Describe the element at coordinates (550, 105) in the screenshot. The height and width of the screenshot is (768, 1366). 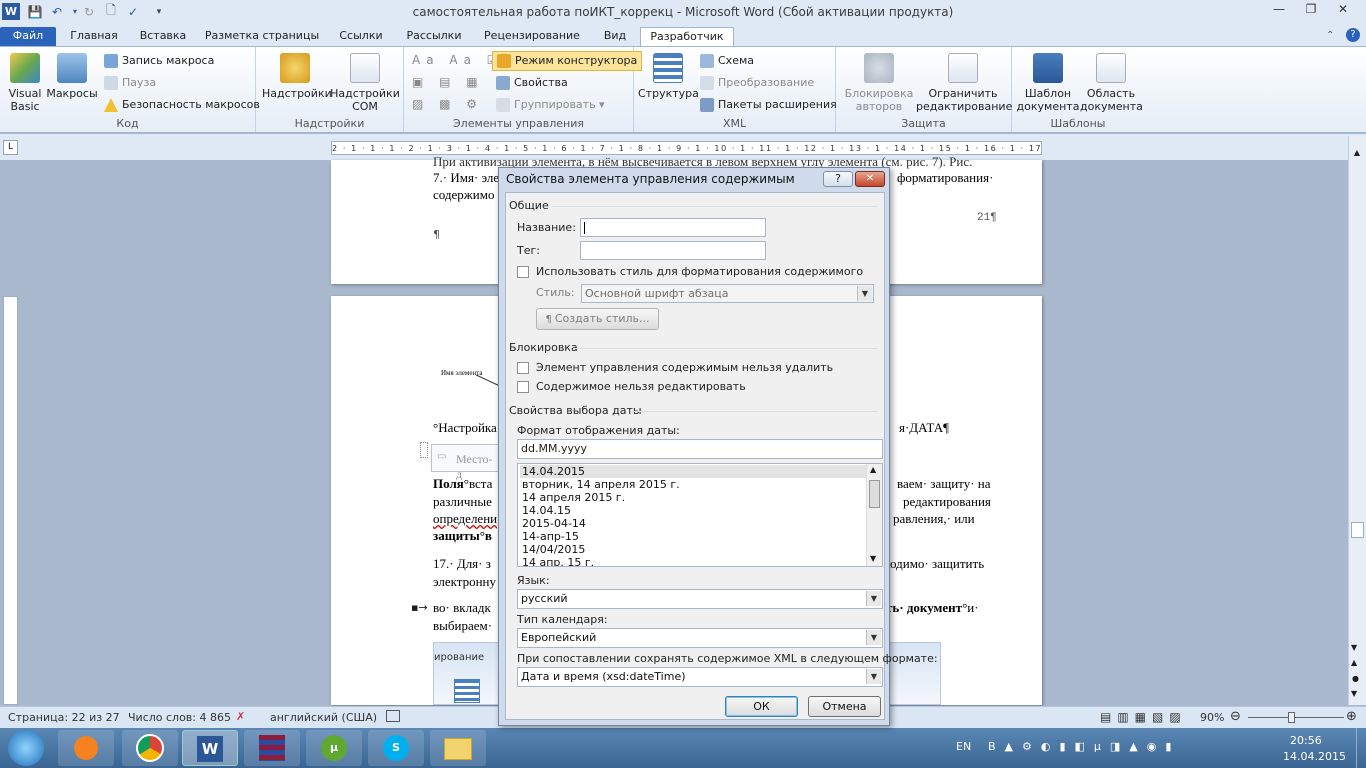
I see `group-controls-button: Группировать ▾` at that location.